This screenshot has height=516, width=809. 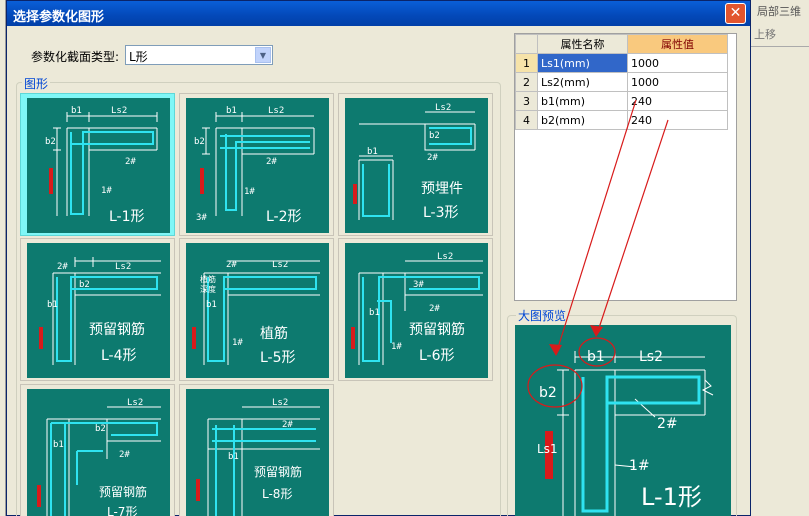 I want to click on shape-tile-l1: b1 Ls2 b2 2# 1# L-1形, so click(x=97, y=164).